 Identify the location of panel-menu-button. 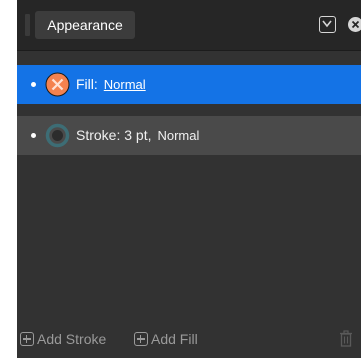
(327, 24).